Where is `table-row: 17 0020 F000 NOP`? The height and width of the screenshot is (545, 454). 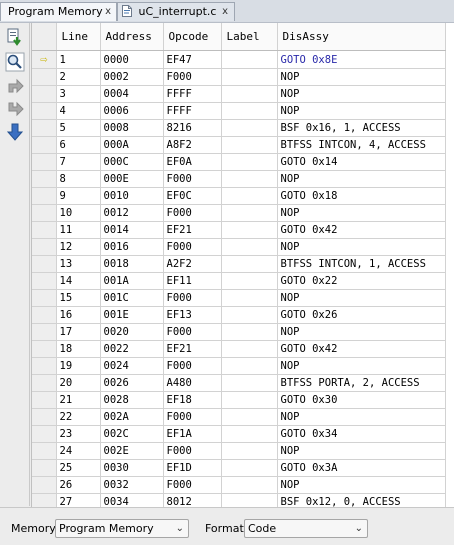 table-row: 17 0020 F000 NOP is located at coordinates (239, 332).